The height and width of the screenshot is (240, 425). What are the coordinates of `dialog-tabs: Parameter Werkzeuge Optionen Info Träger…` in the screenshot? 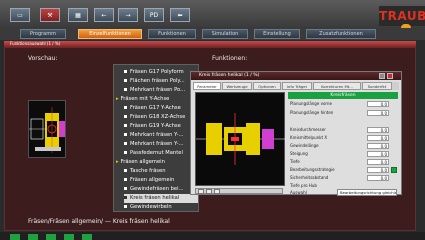 It's located at (296, 86).